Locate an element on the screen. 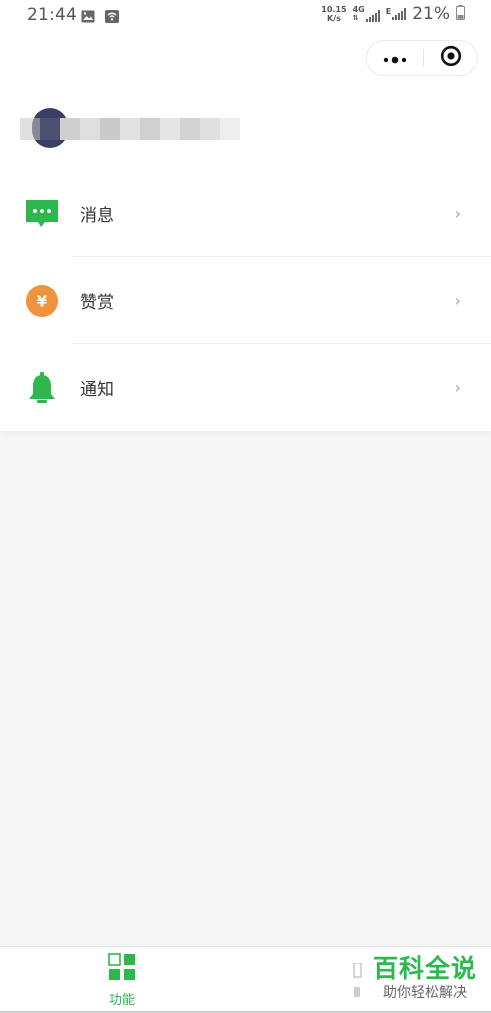 This screenshot has width=491, height=1013. status-icons-left is located at coordinates (100, 17).